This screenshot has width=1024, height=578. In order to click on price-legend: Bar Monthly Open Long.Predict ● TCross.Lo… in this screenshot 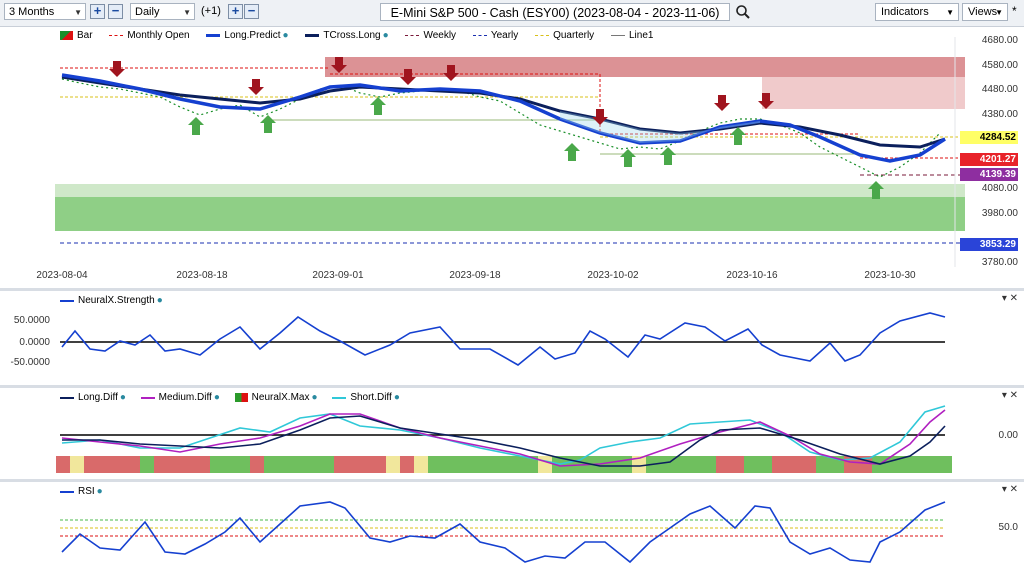, I will do `click(356, 35)`.